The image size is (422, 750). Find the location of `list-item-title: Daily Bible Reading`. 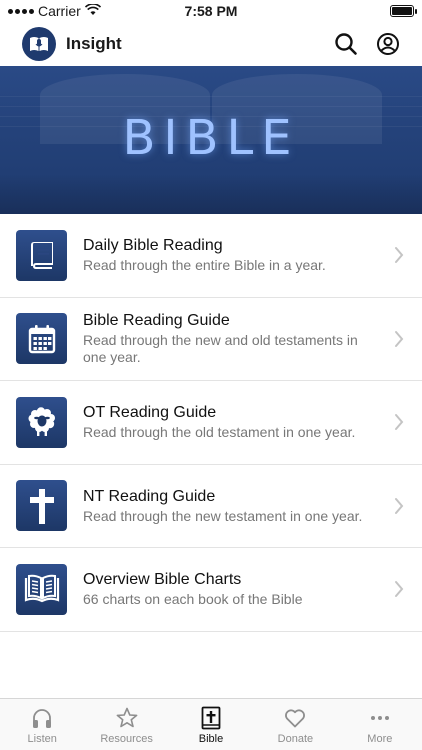

list-item-title: Daily Bible Reading is located at coordinates (153, 246).